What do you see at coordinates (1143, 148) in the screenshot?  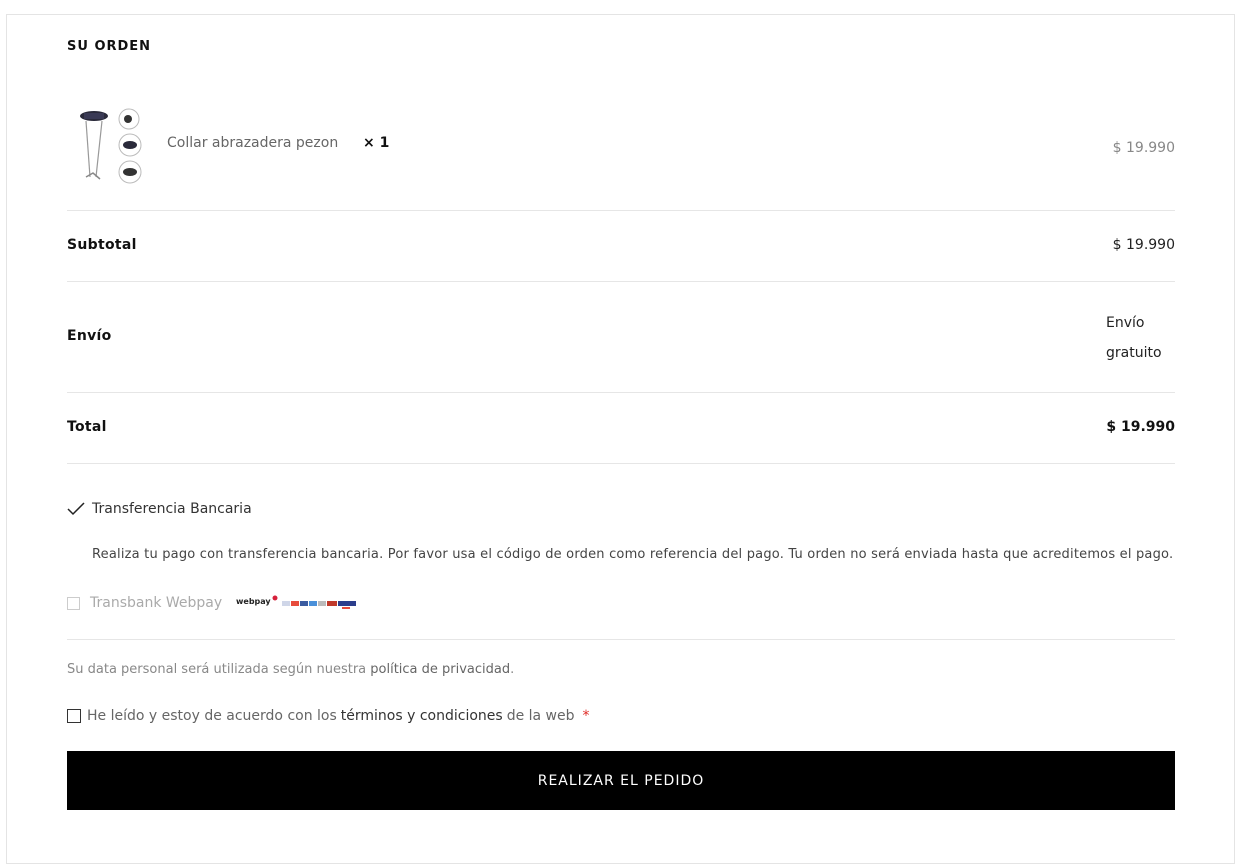 I see `product-price: $ 19.990` at bounding box center [1143, 148].